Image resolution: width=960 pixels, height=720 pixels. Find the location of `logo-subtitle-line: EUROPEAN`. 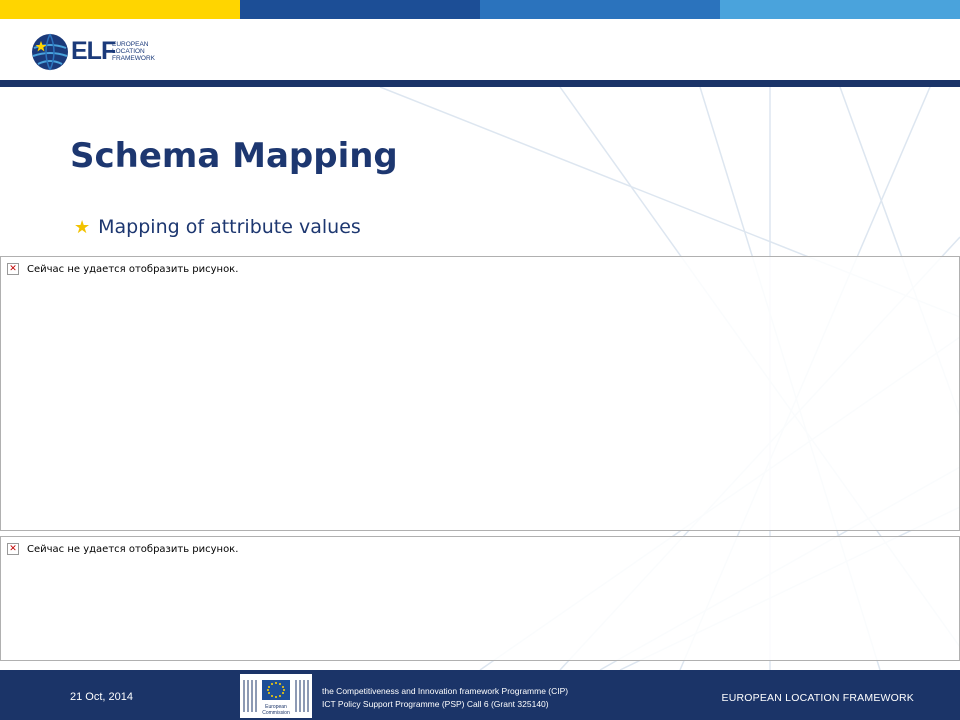

logo-subtitle-line: EUROPEAN is located at coordinates (130, 44).